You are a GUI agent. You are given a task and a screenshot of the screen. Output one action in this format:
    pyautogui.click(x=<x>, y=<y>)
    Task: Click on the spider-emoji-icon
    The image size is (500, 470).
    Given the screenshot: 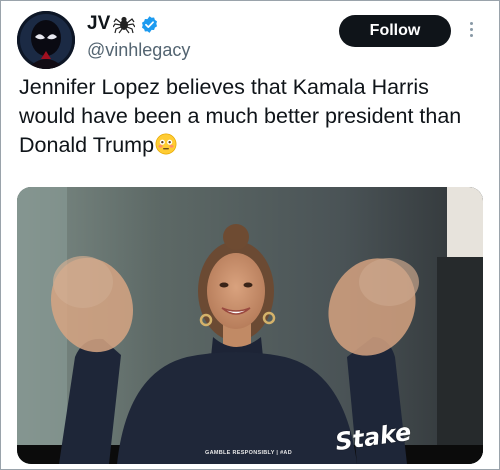 What is the action you would take?
    pyautogui.click(x=124, y=25)
    